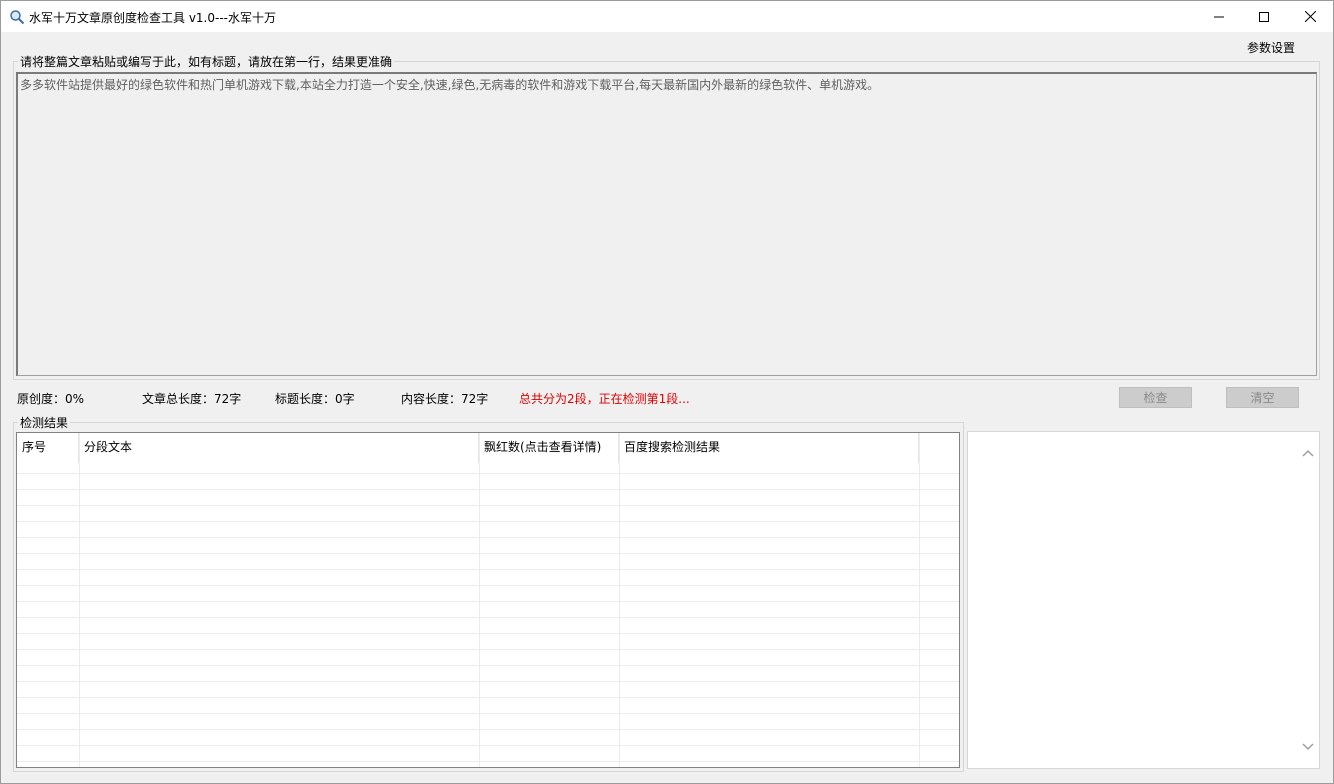 Image resolution: width=1334 pixels, height=784 pixels. I want to click on chevron-up-icon, so click(1308, 454).